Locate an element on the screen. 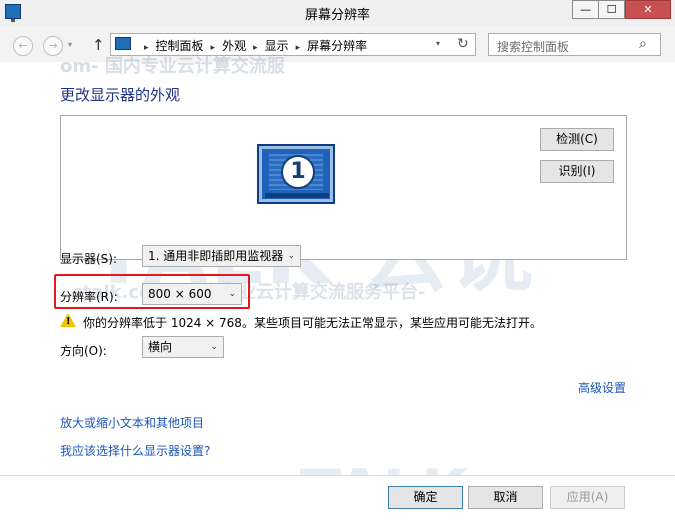 The height and width of the screenshot is (525, 675). resolution-select-value: 800 × 600 is located at coordinates (180, 294).